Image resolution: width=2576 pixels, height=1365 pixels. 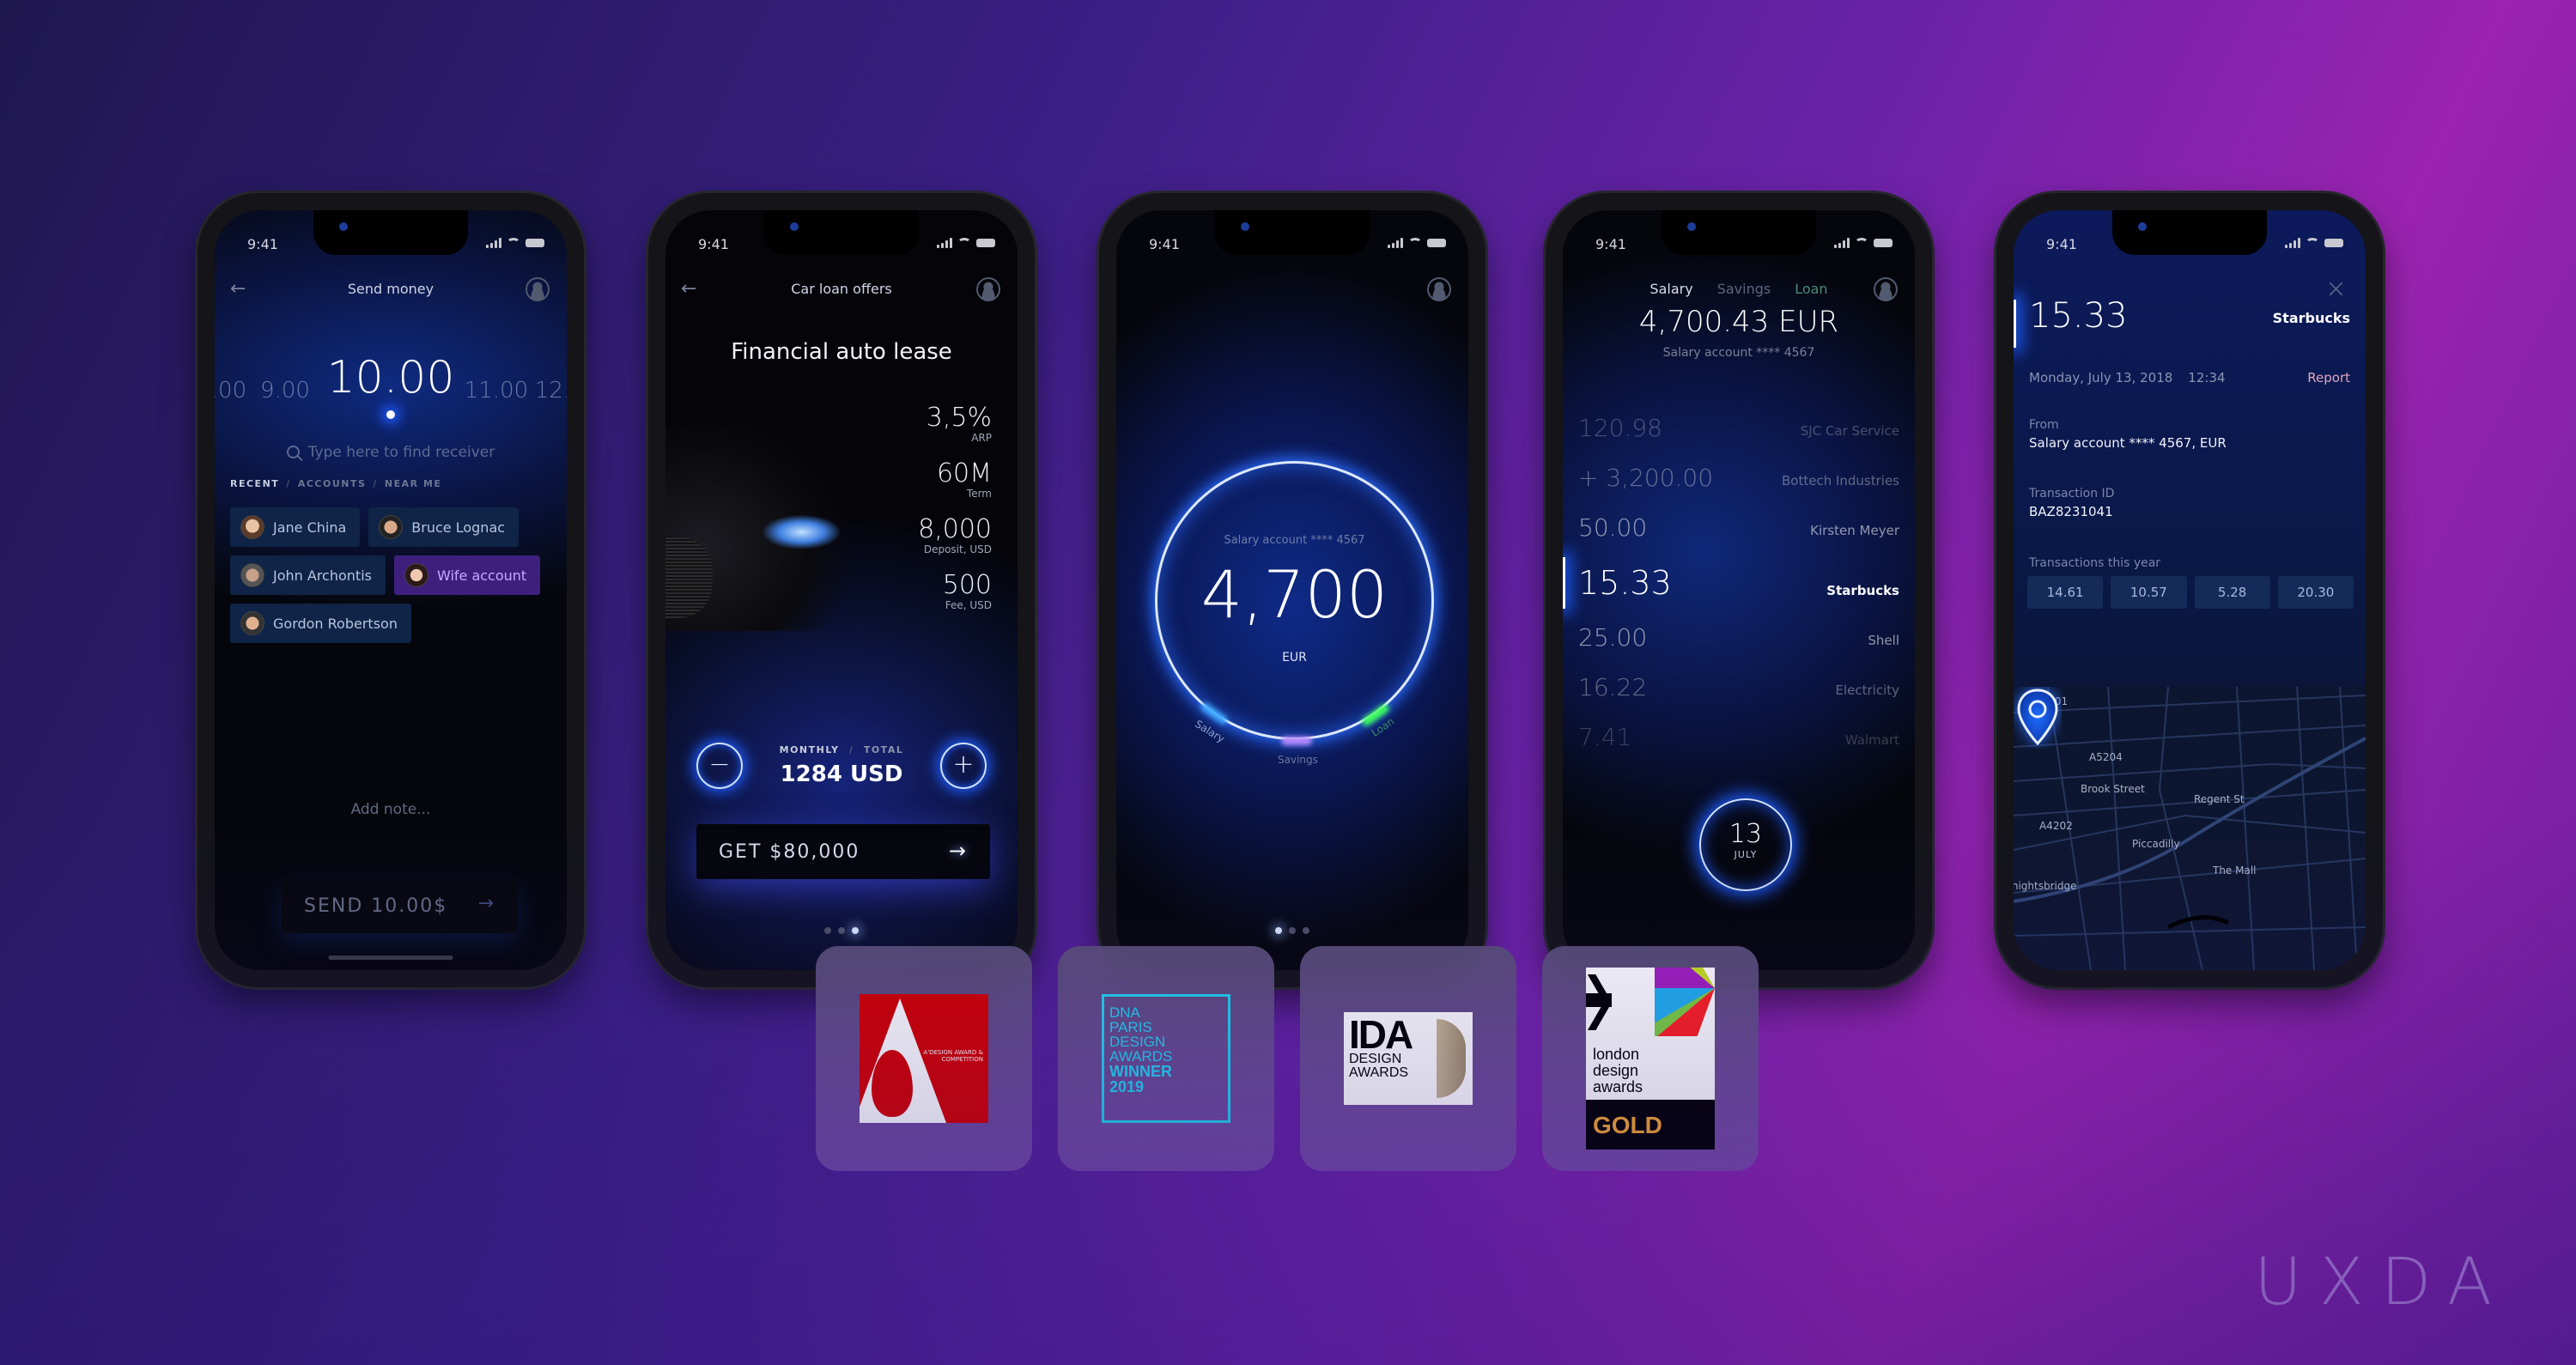 What do you see at coordinates (413, 484) in the screenshot?
I see `filter-near-me: NEAR ME` at bounding box center [413, 484].